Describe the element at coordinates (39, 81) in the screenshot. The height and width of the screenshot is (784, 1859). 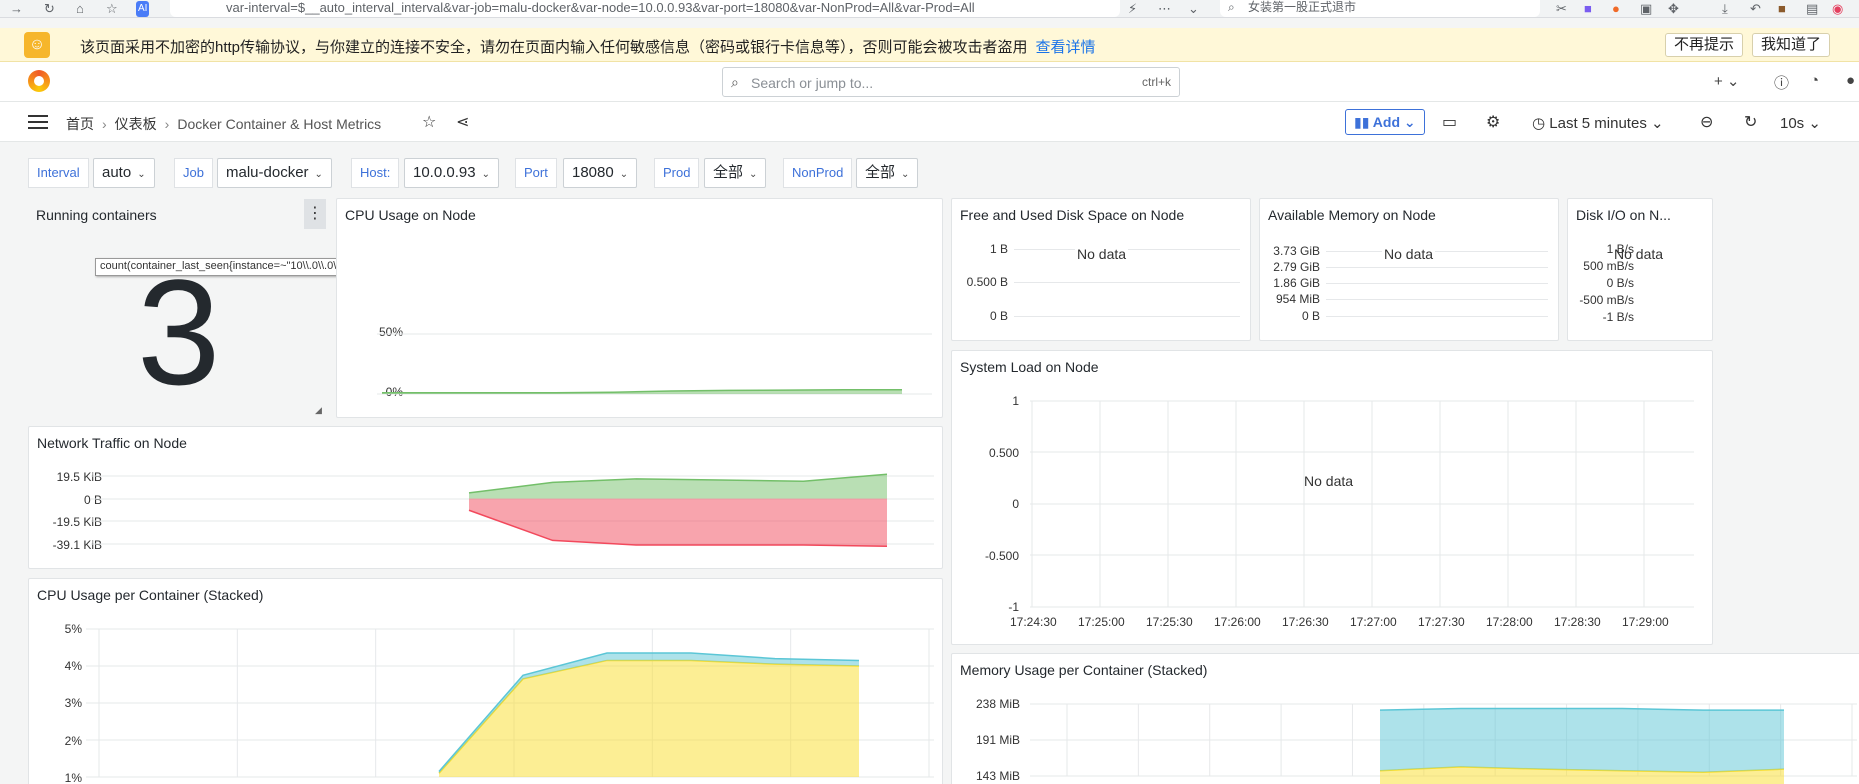
I see `grafana-logo-icon` at that location.